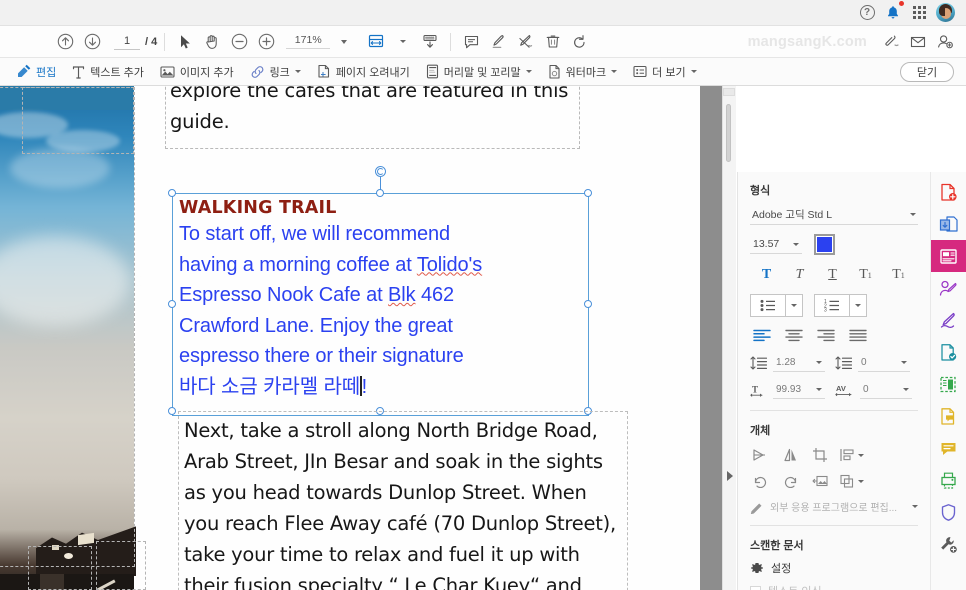  I want to click on font-size-select: 13.57, so click(776, 244).